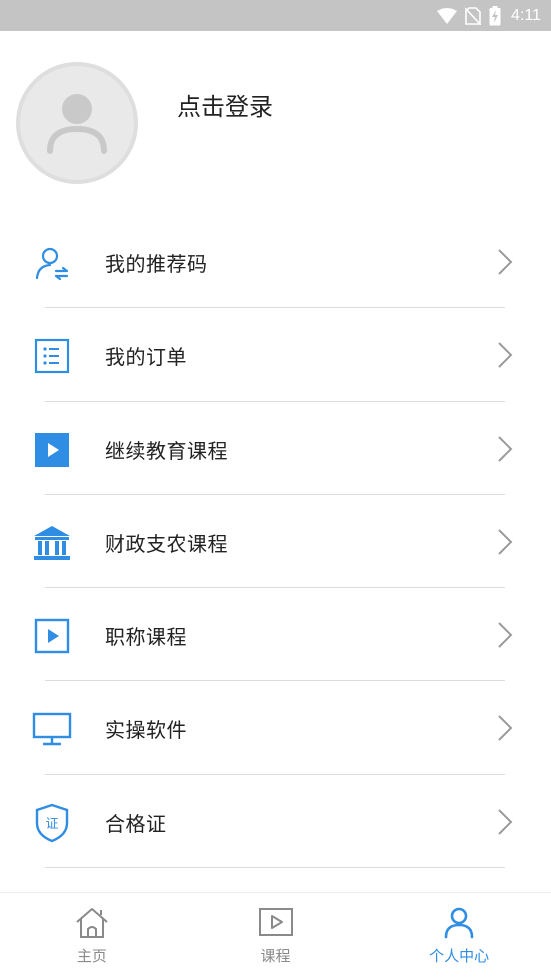 The width and height of the screenshot is (551, 979). I want to click on tab-label: 主页, so click(91, 956).